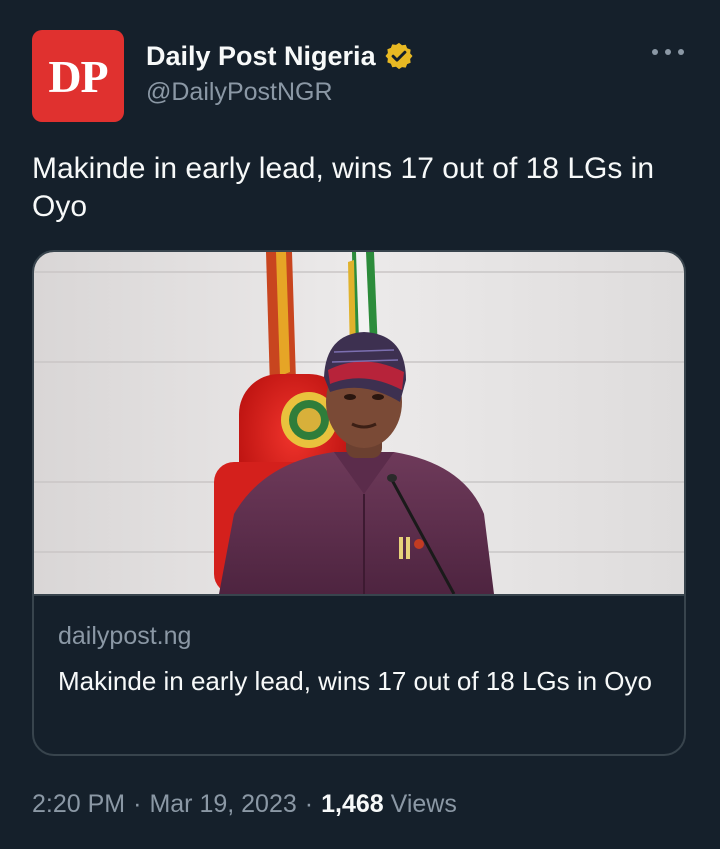 The image size is (720, 849). I want to click on views-label: Views, so click(423, 804).